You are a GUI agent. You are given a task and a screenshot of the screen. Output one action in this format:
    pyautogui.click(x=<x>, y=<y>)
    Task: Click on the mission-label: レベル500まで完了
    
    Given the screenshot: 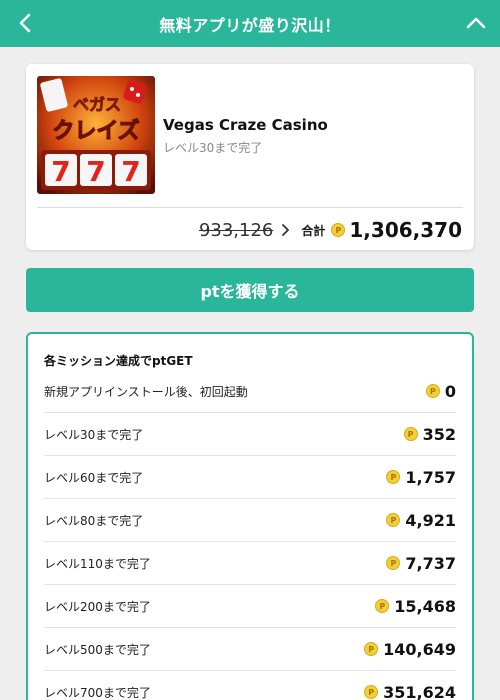 What is the action you would take?
    pyautogui.click(x=97, y=649)
    